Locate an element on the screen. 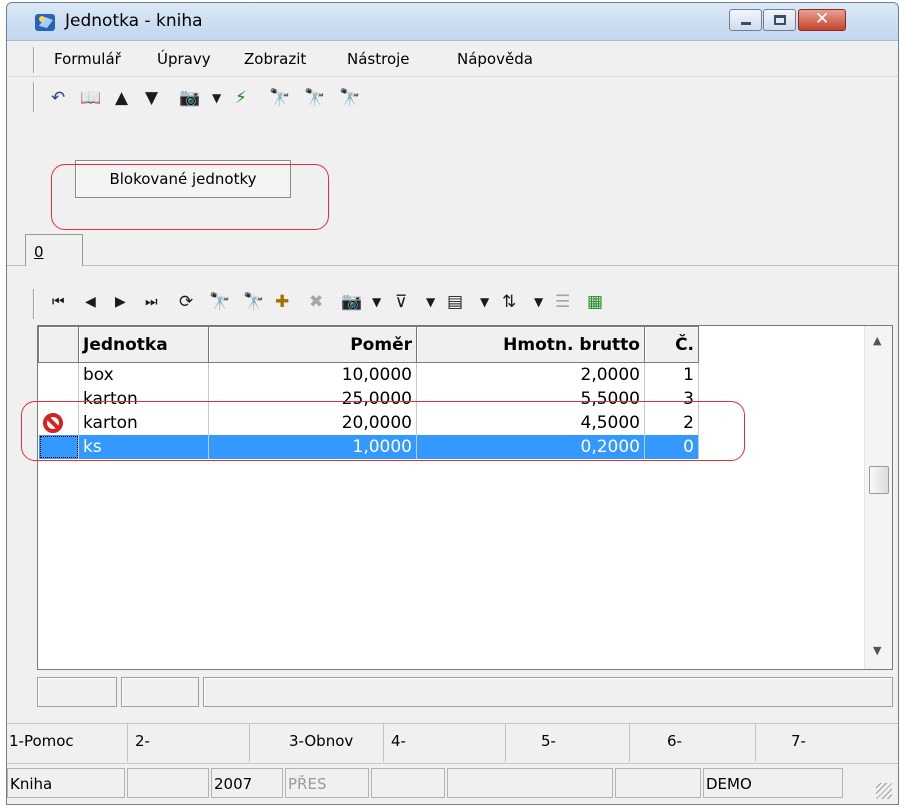 This screenshot has height=805, width=899. find-icon: 🔭 is located at coordinates (219, 302).